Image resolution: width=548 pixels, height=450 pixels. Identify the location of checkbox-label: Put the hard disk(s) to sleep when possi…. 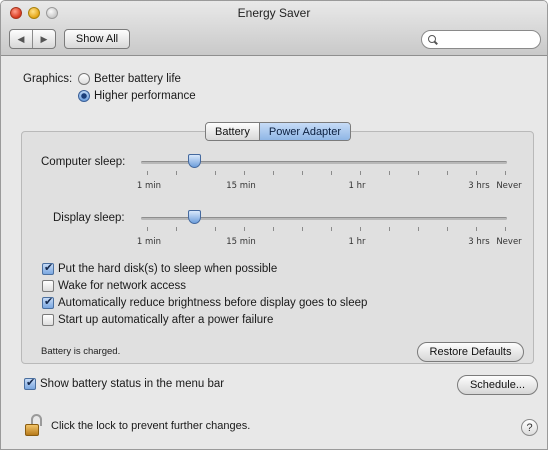
(168, 269).